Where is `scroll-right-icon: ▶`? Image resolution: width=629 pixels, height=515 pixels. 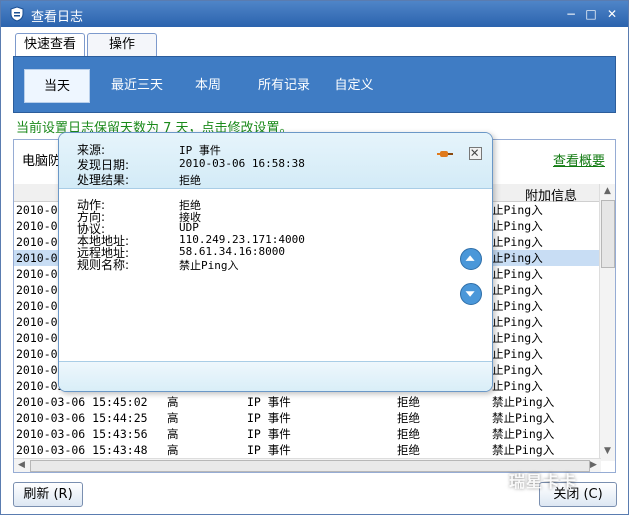 scroll-right-icon: ▶ is located at coordinates (593, 465).